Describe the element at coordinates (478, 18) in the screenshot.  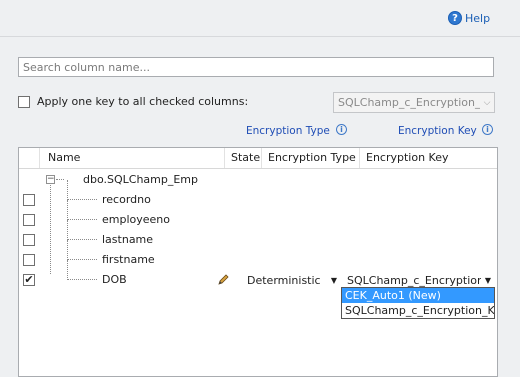
I see `help-label: Help` at that location.